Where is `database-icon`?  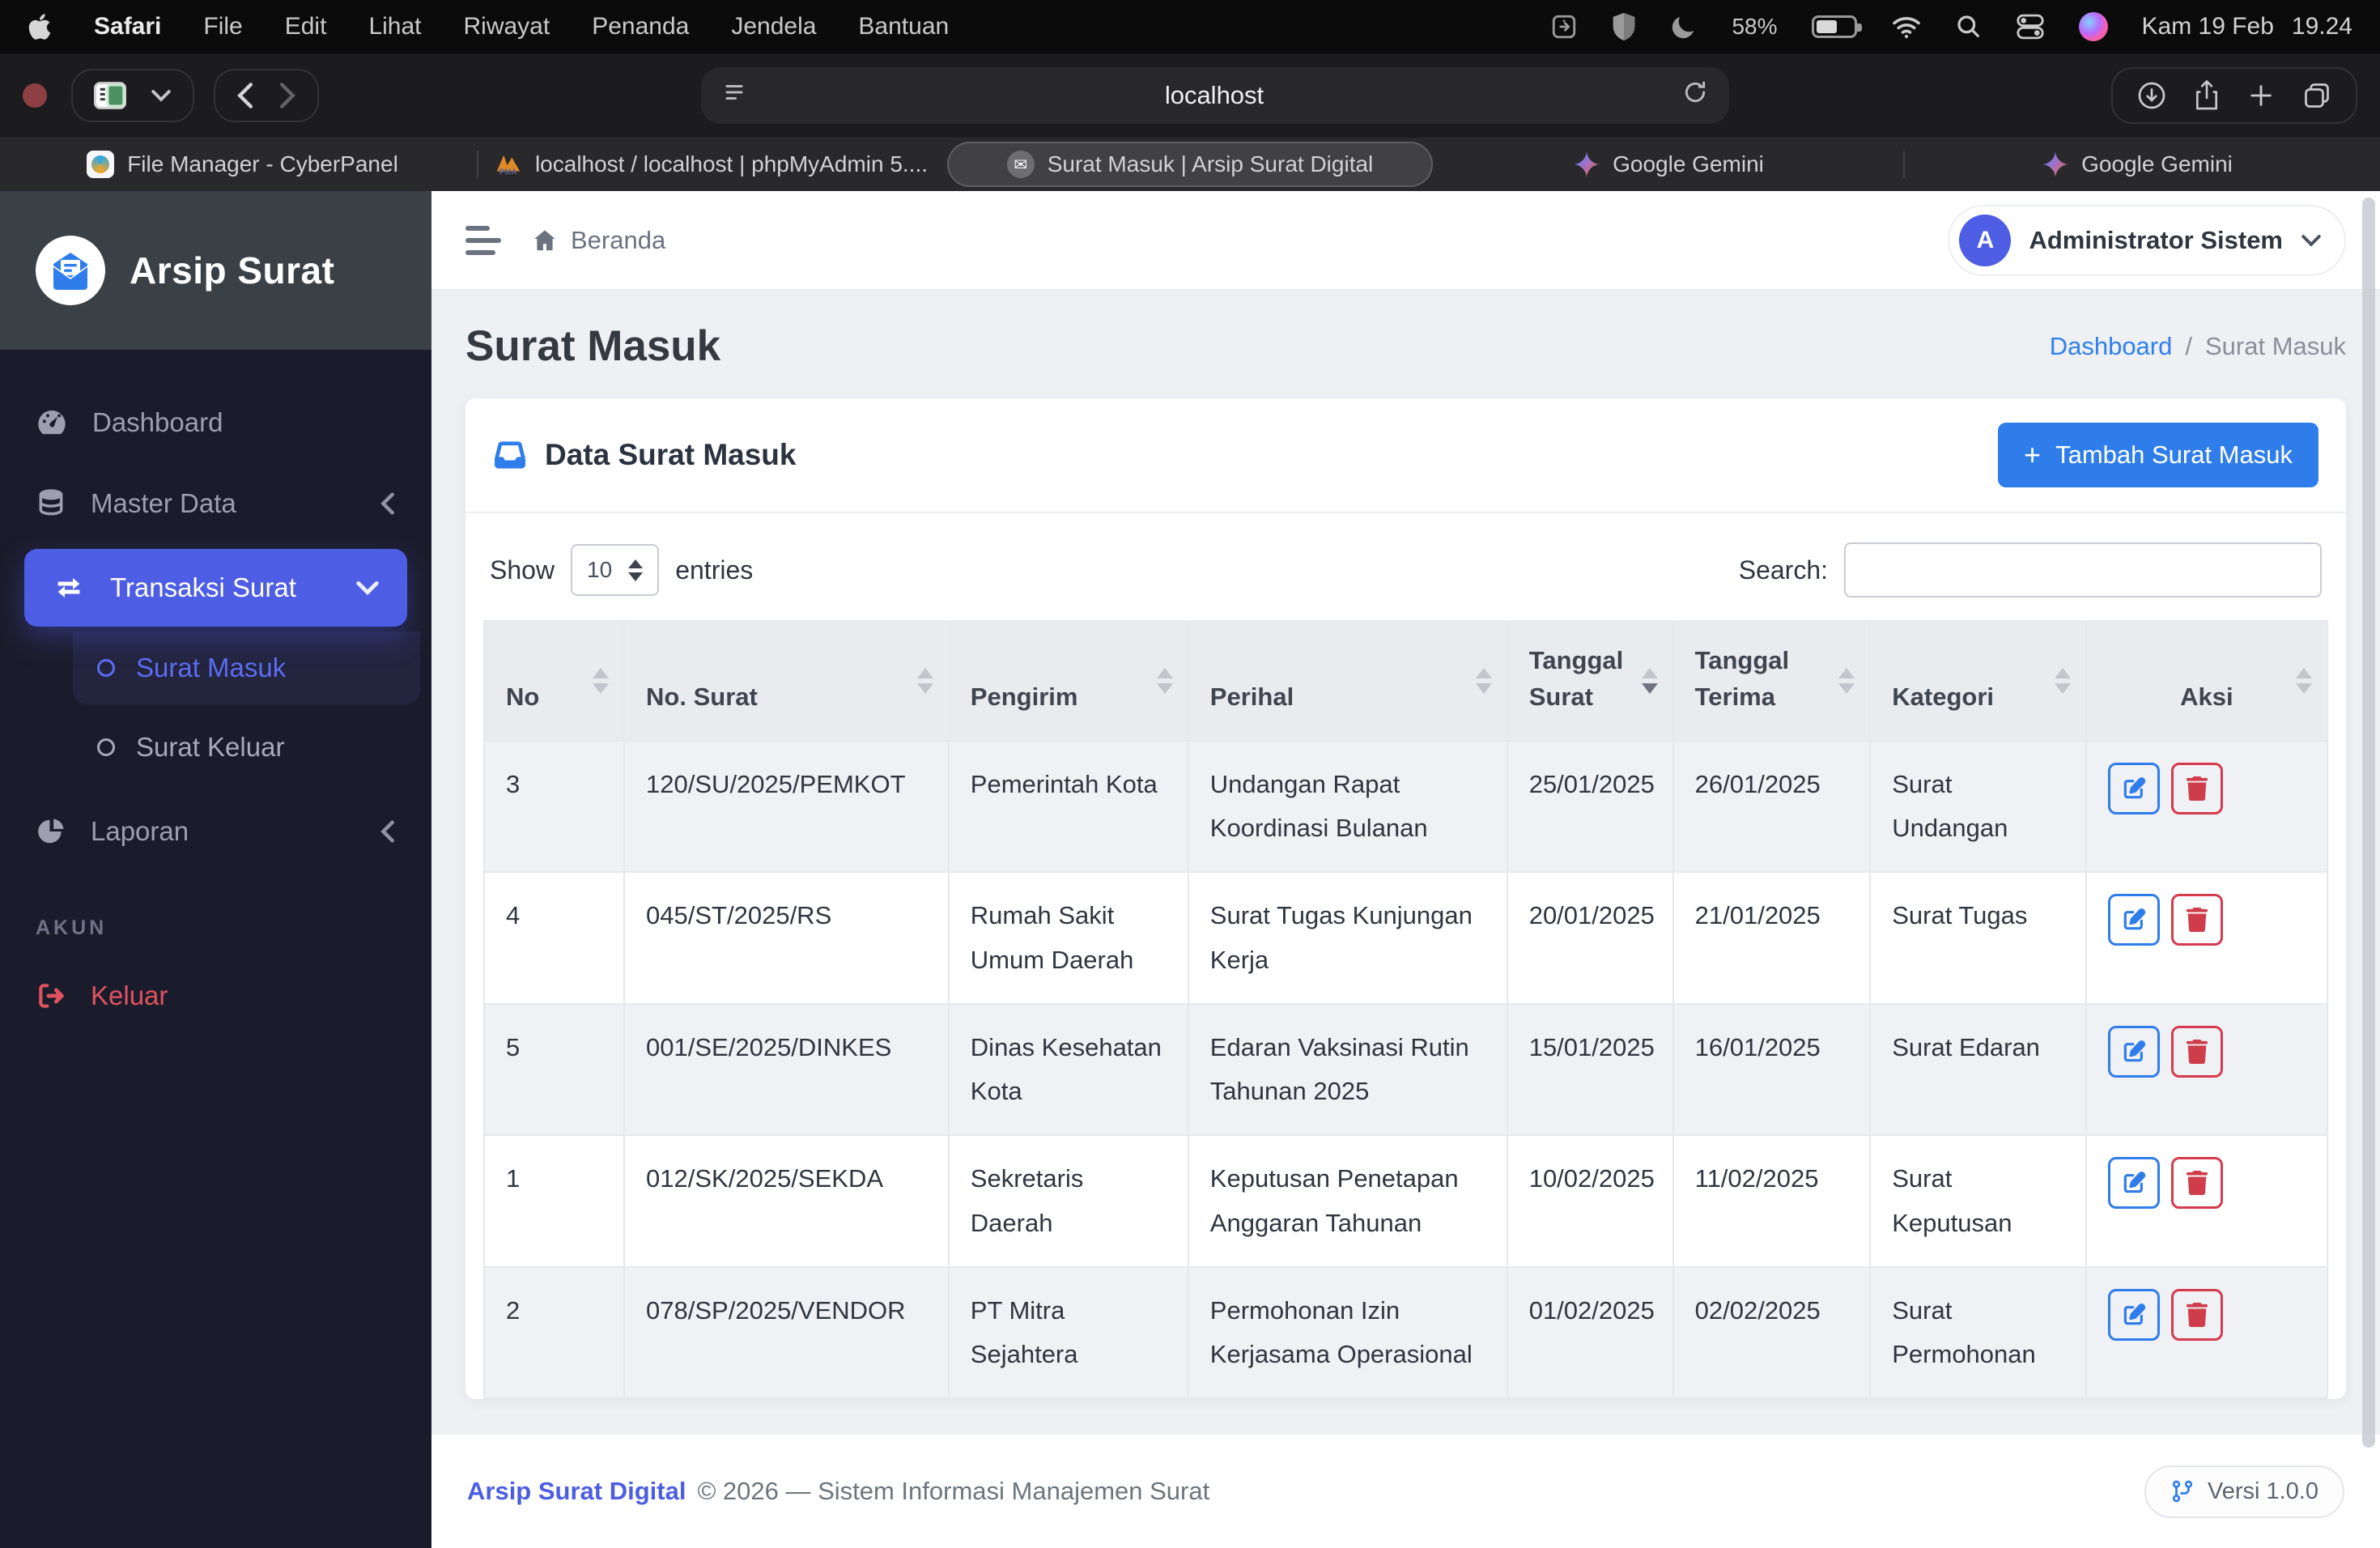
database-icon is located at coordinates (51, 503).